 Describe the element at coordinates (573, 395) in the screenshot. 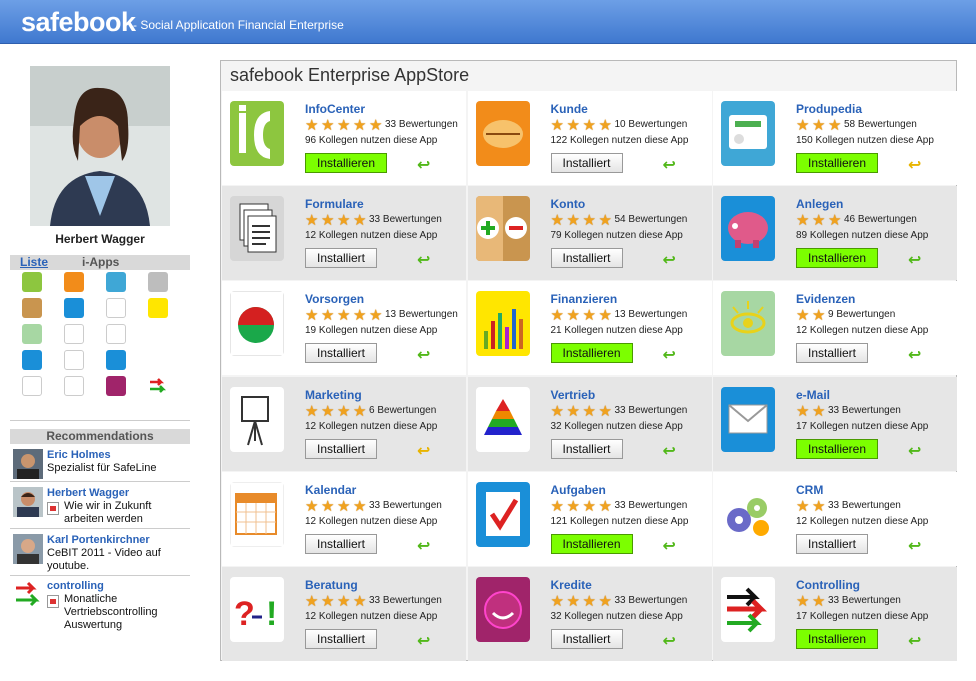

I see `app-name: Vertrieb` at that location.